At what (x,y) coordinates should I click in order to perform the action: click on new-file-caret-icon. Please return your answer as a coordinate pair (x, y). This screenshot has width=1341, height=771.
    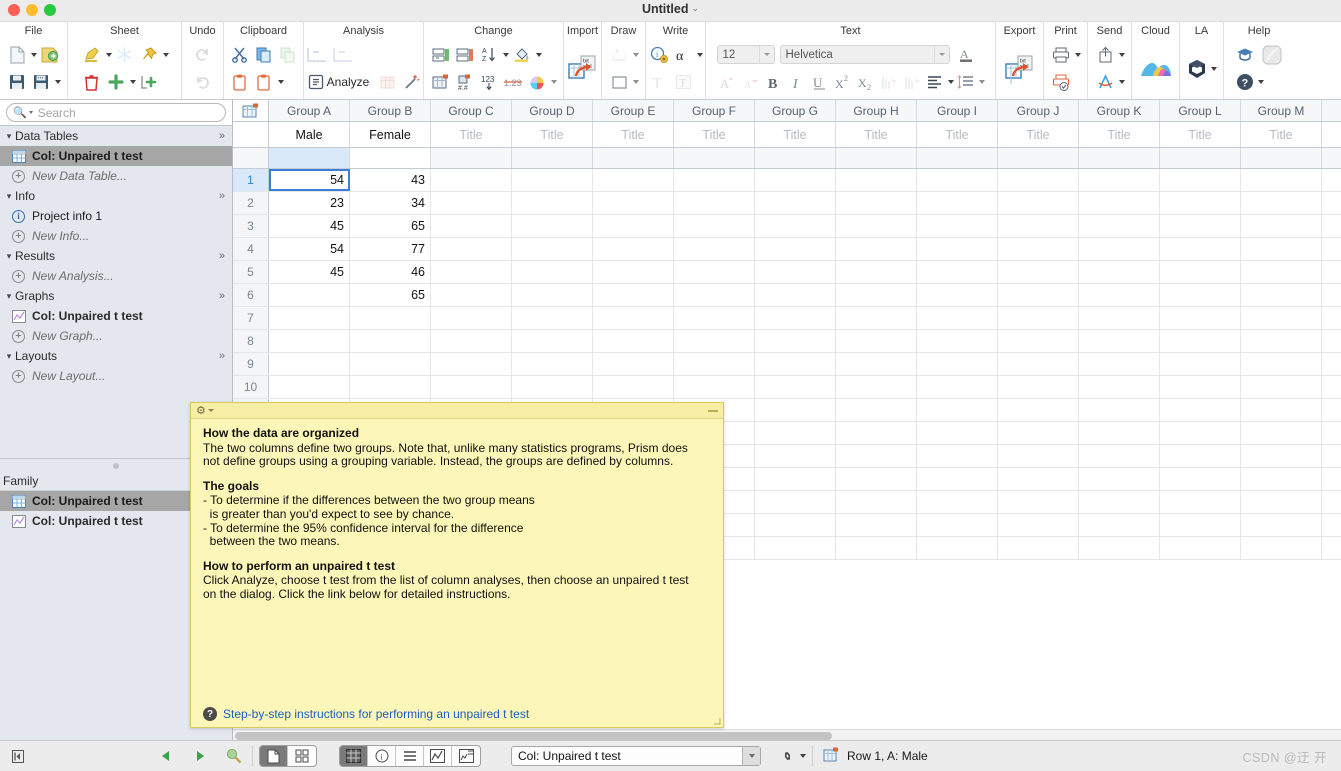
    Looking at the image, I should click on (34, 54).